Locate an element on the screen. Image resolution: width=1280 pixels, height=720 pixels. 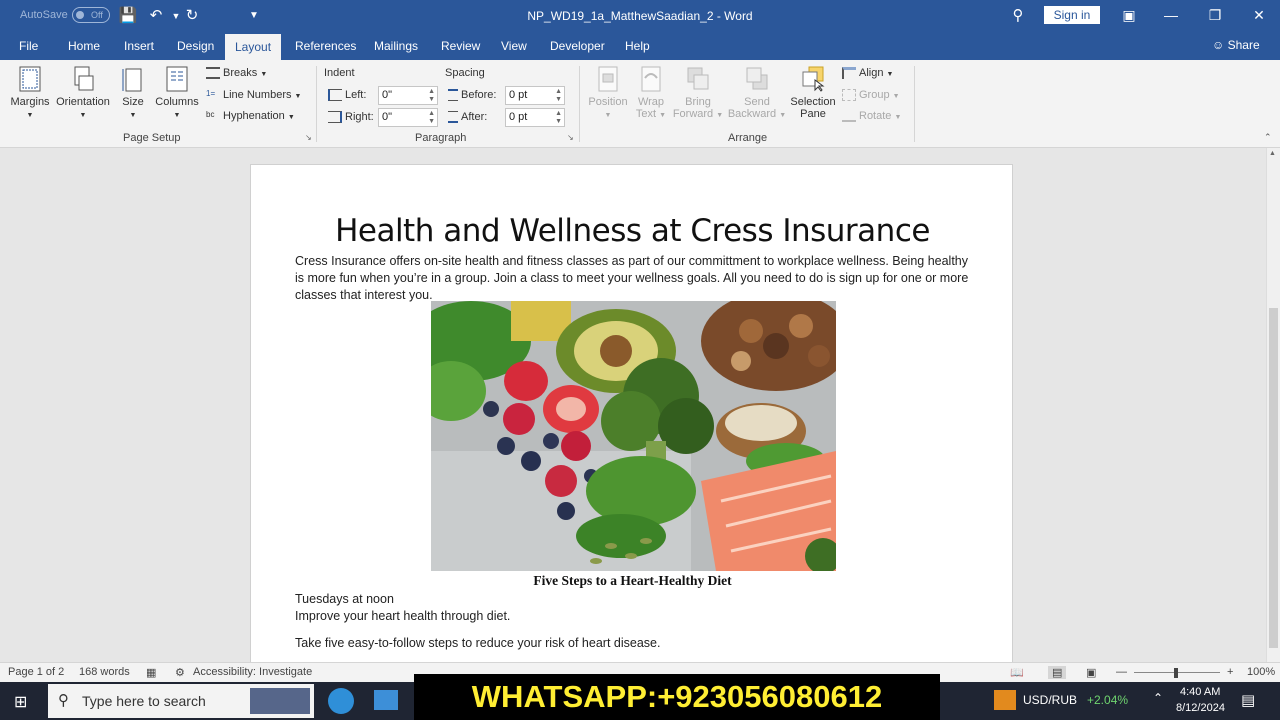
close-icon: ✕ is located at coordinates (1259, 15).